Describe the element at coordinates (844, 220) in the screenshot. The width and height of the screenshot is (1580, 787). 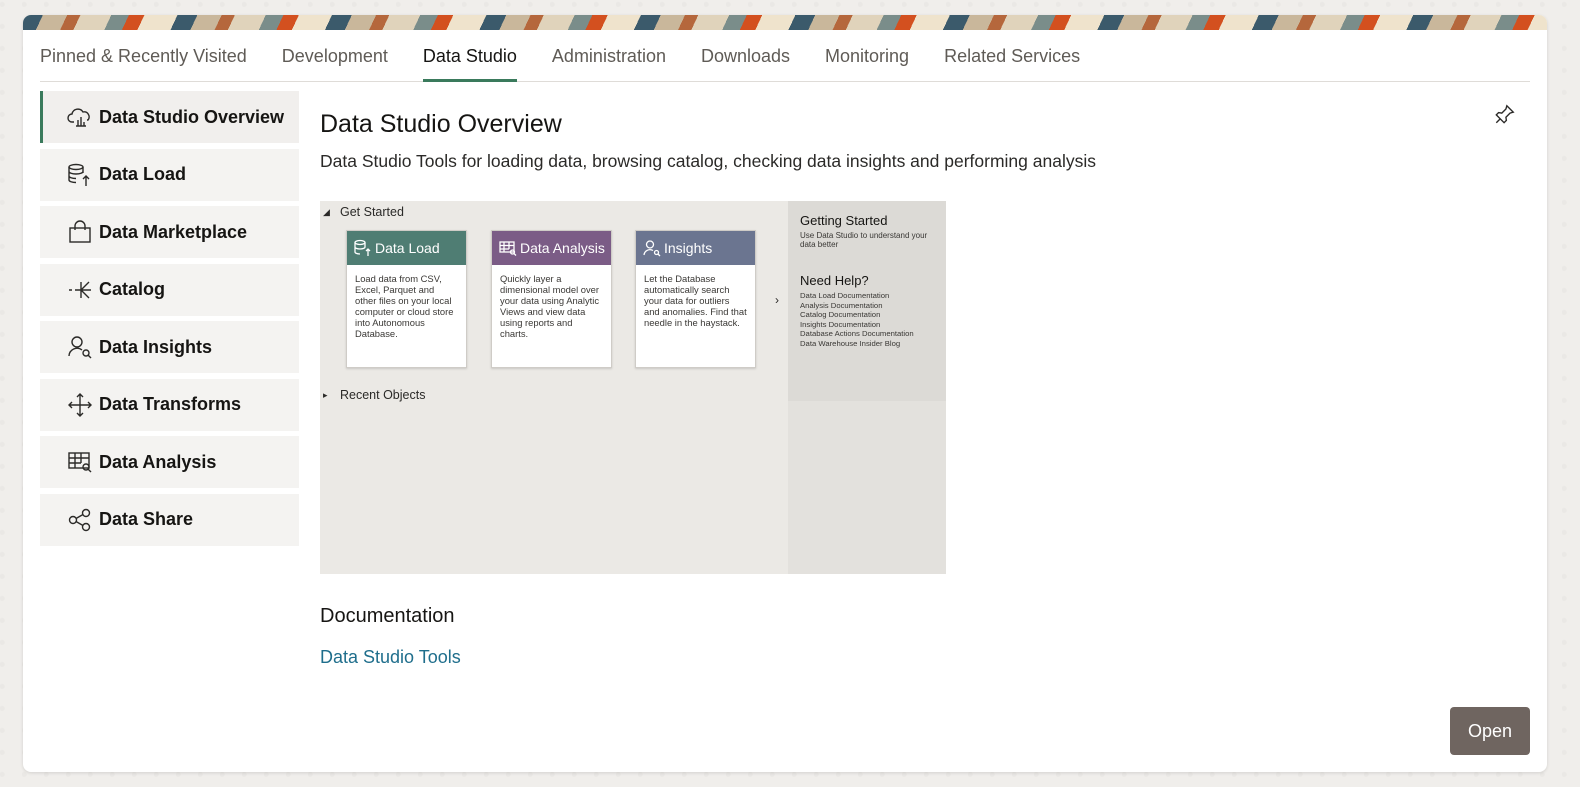
I see `getting-started-title: Getting Started` at that location.